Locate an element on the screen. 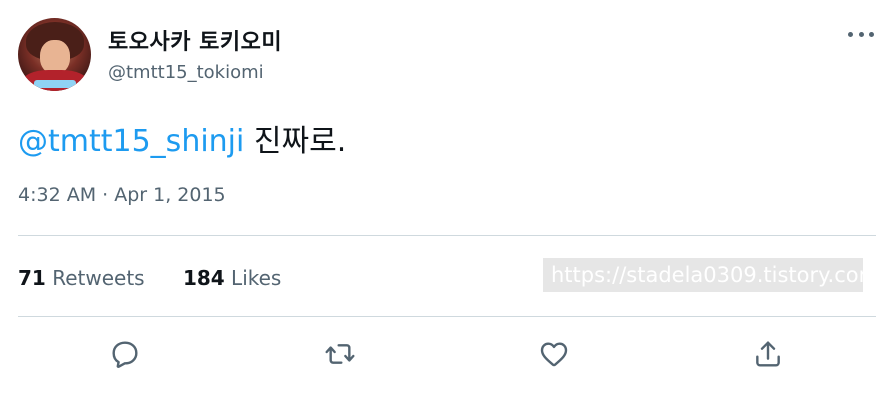 This screenshot has height=409, width=894. share-icon is located at coordinates (768, 354).